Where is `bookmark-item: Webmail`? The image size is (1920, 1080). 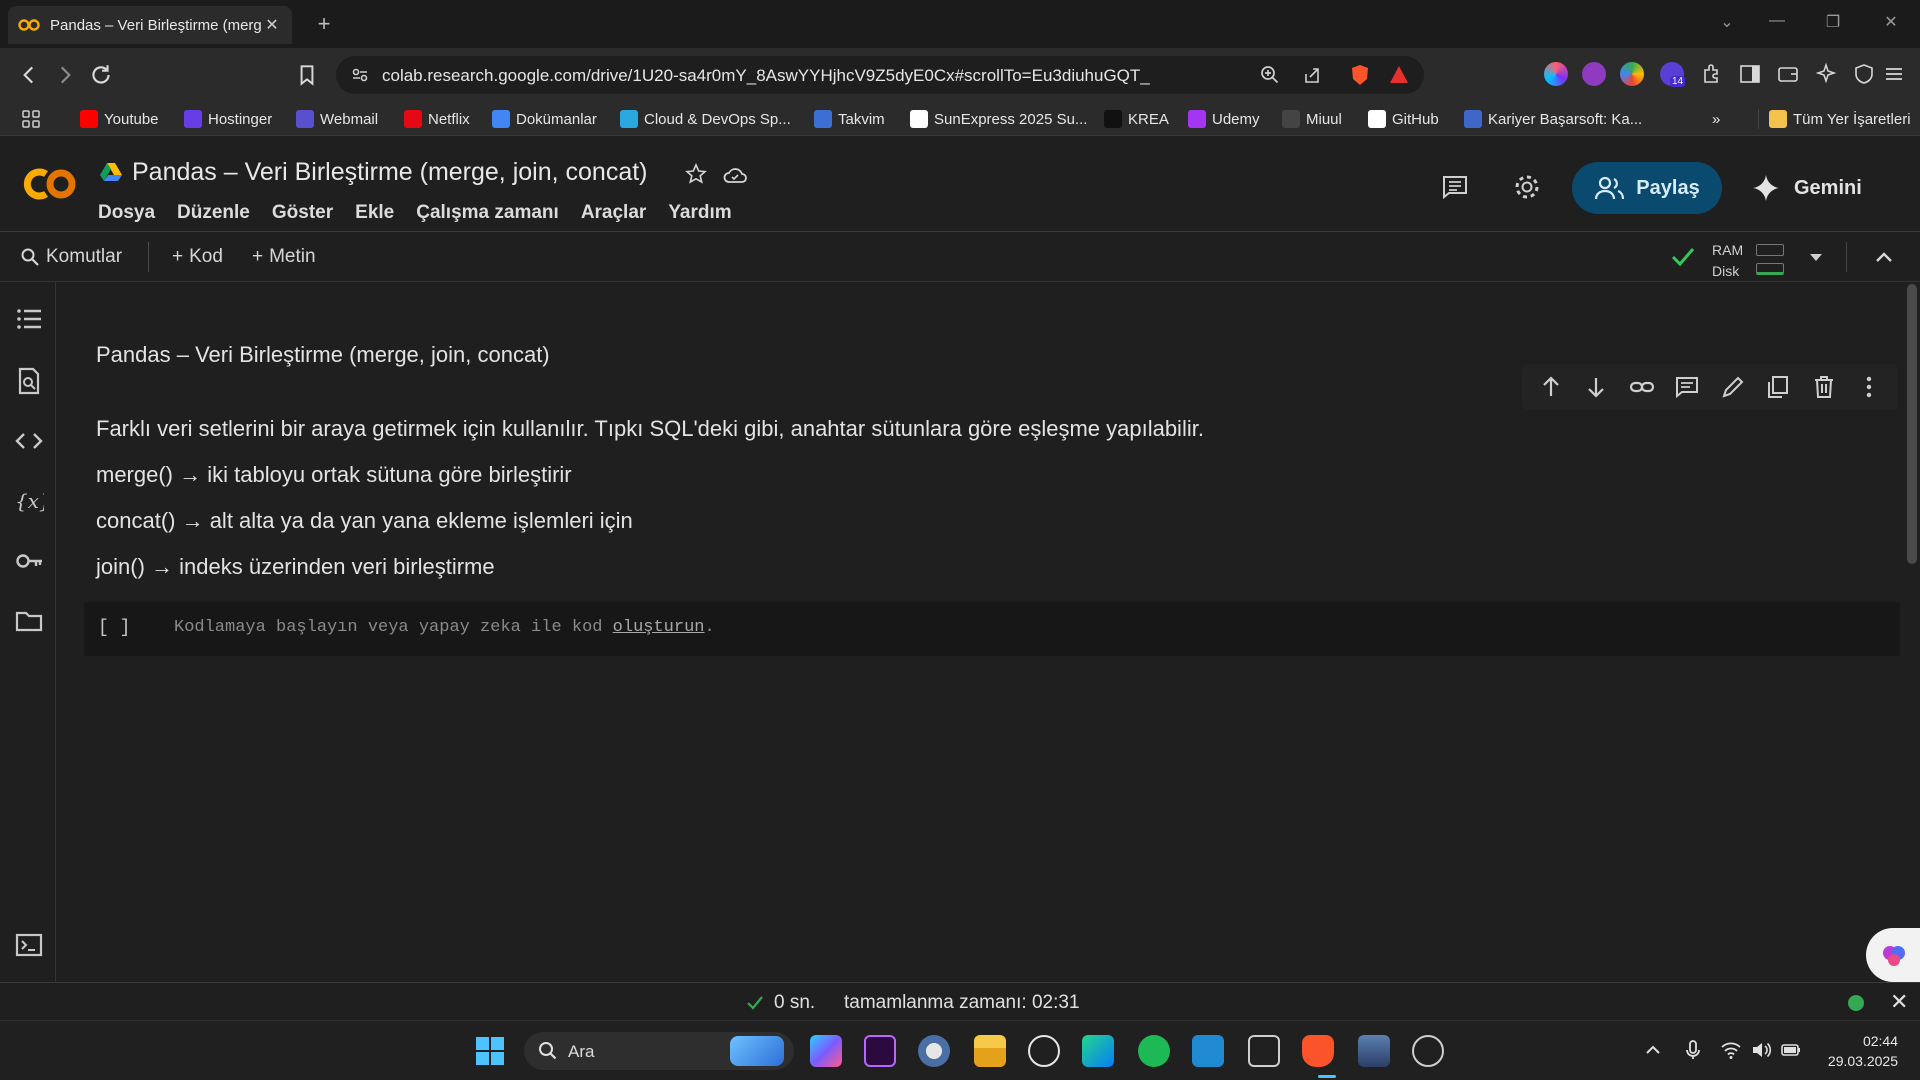
bookmark-item: Webmail is located at coordinates (337, 119).